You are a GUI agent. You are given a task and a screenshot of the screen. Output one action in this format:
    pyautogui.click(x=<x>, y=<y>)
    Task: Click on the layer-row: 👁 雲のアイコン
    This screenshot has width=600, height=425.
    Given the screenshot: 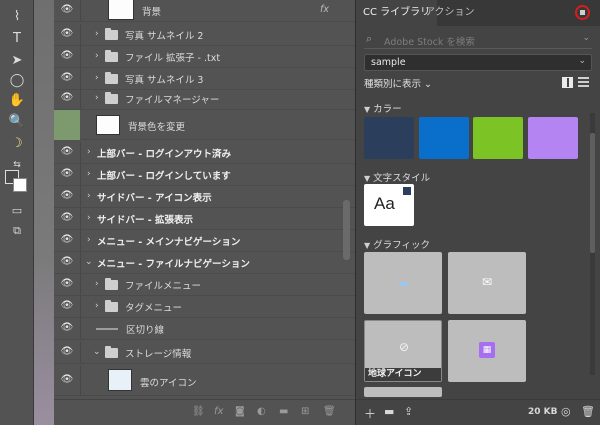 What is the action you would take?
    pyautogui.click(x=204, y=381)
    